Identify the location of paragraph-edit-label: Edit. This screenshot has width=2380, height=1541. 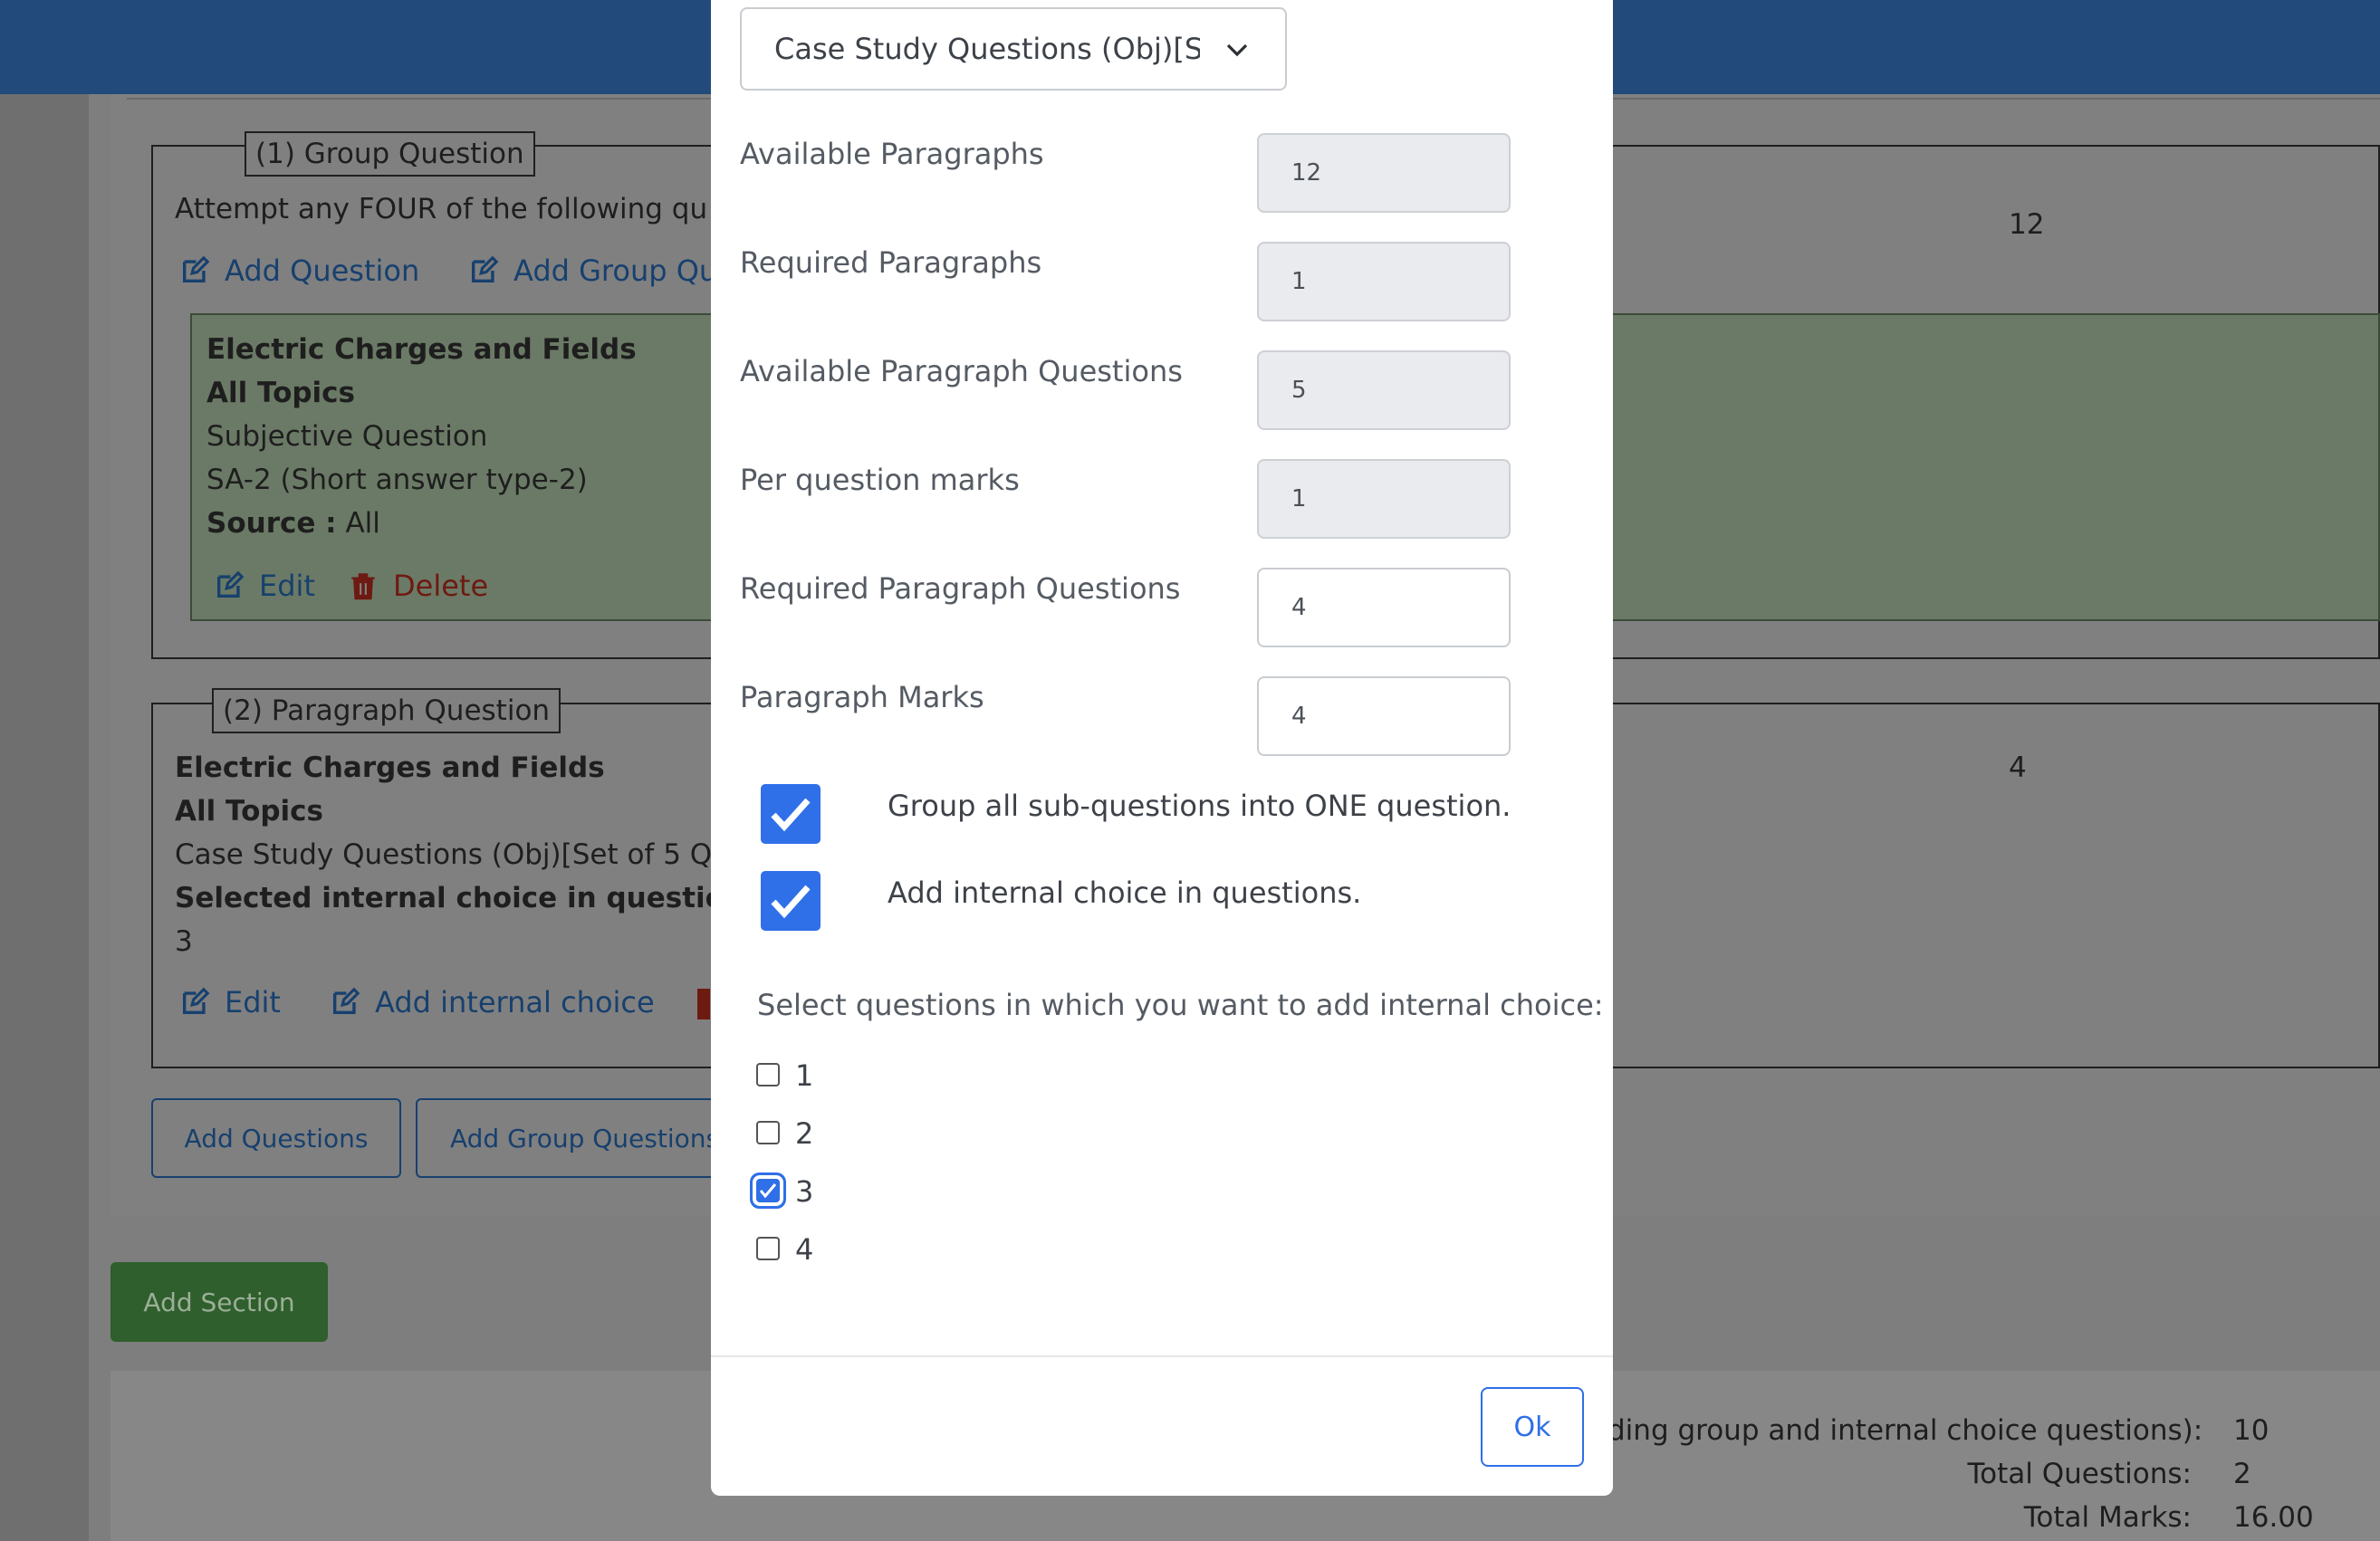
(253, 1002).